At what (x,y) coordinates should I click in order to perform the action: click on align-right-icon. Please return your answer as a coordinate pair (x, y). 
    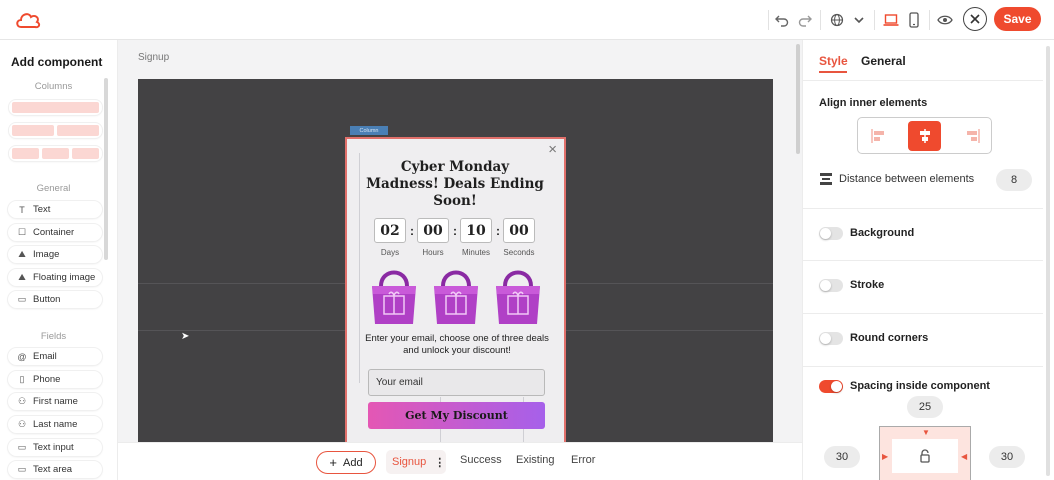
    Looking at the image, I should click on (973, 136).